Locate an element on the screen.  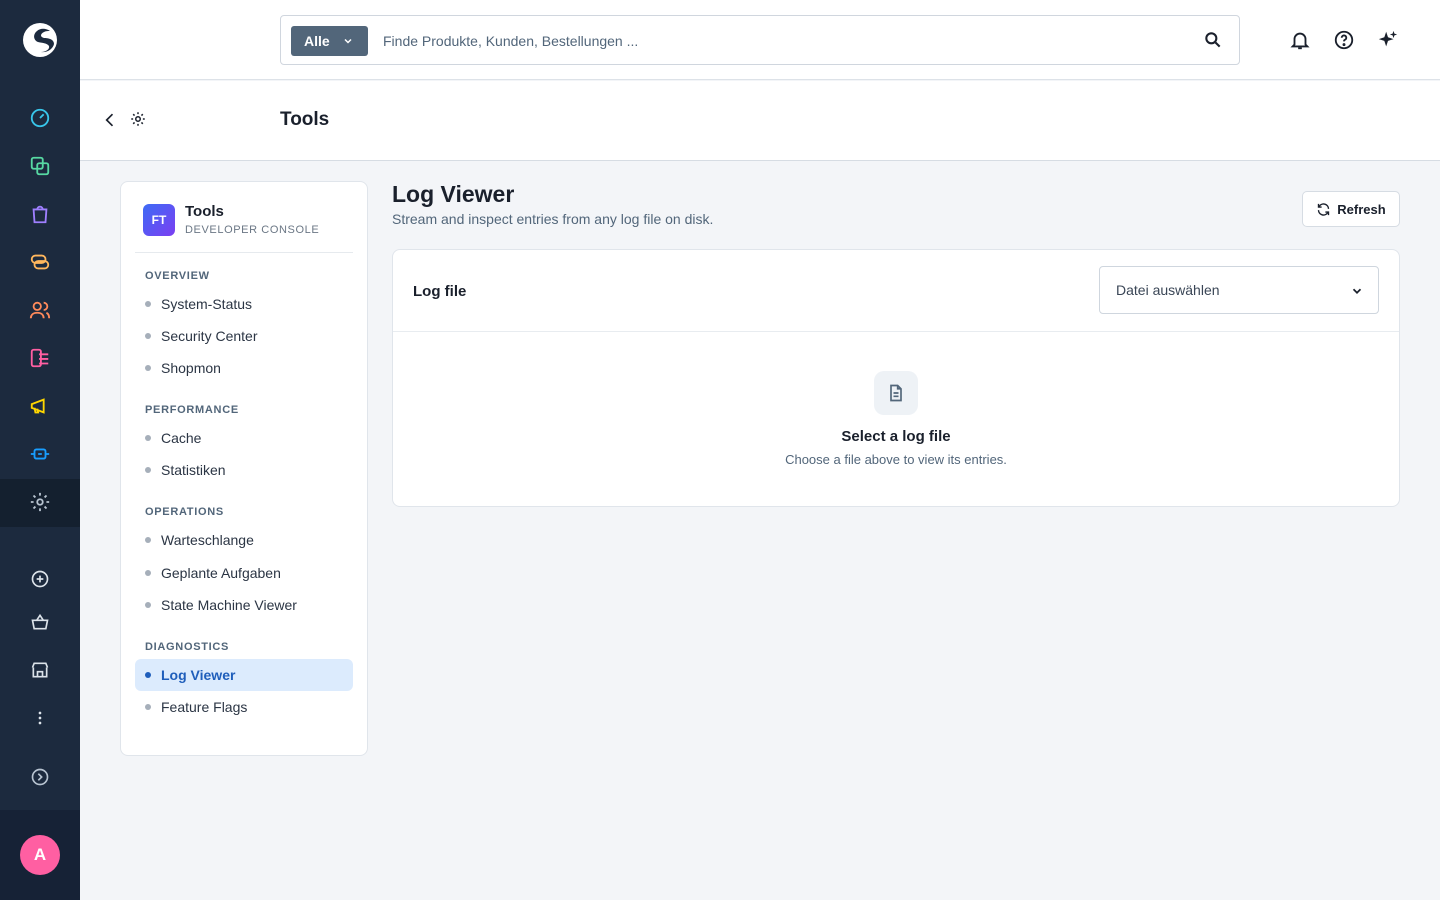
expand-icon is located at coordinates (40, 777).